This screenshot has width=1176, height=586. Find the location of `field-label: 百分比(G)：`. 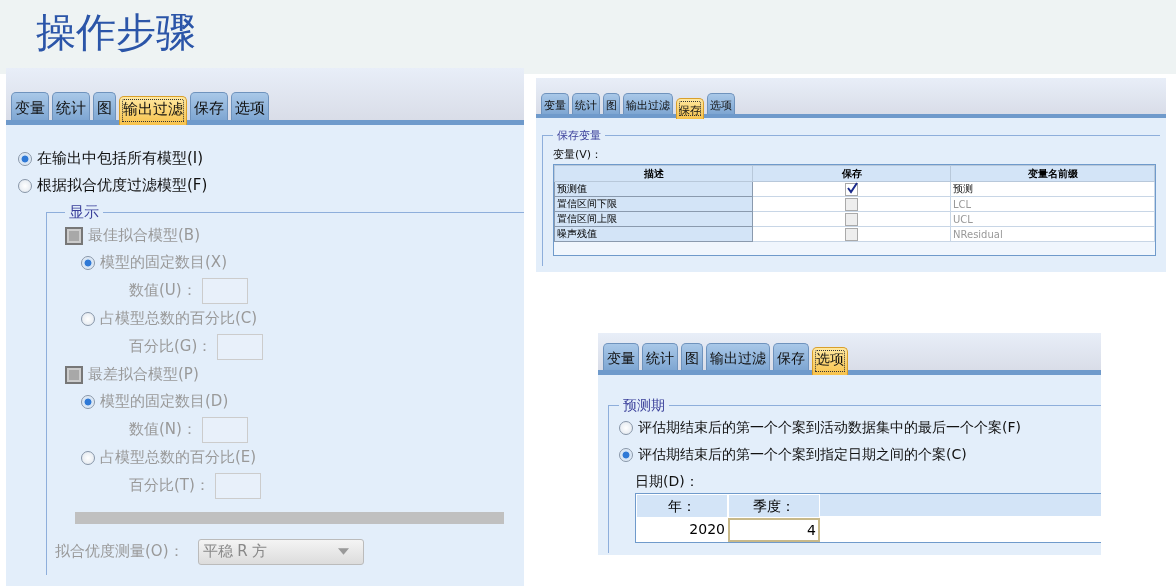

field-label: 百分比(G)： is located at coordinates (171, 346).